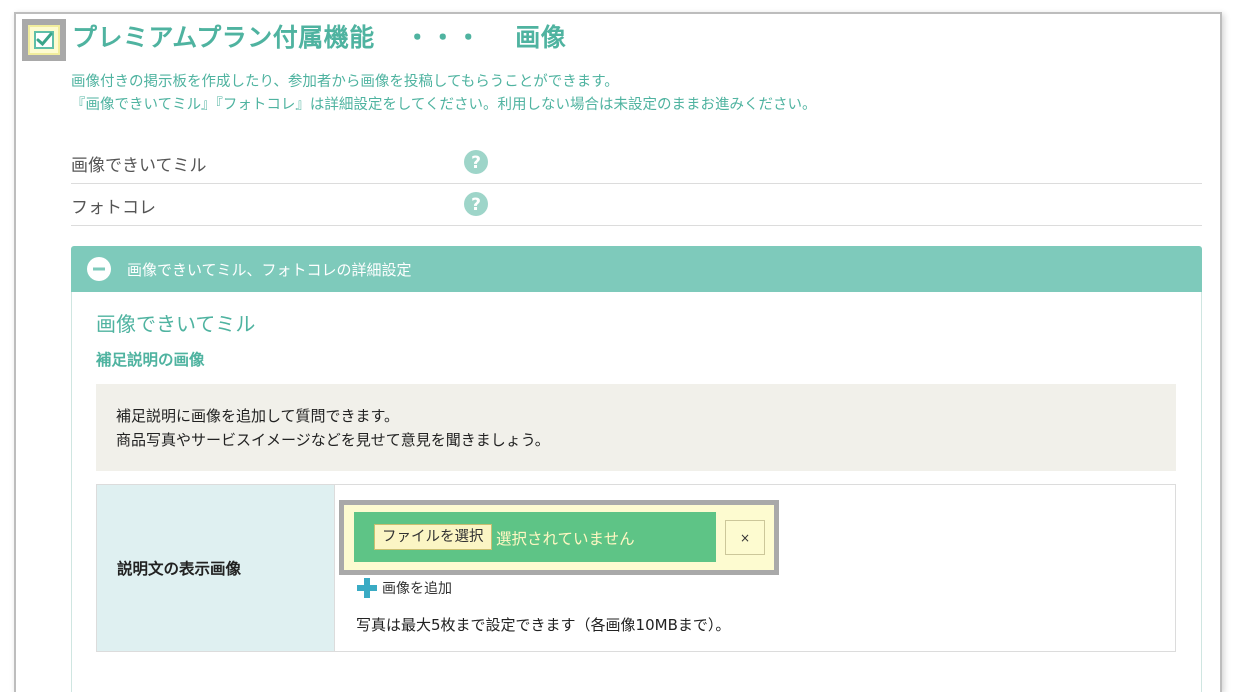 This screenshot has width=1235, height=692. What do you see at coordinates (433, 537) in the screenshot?
I see `choose-file-button: ファイルを選択` at bounding box center [433, 537].